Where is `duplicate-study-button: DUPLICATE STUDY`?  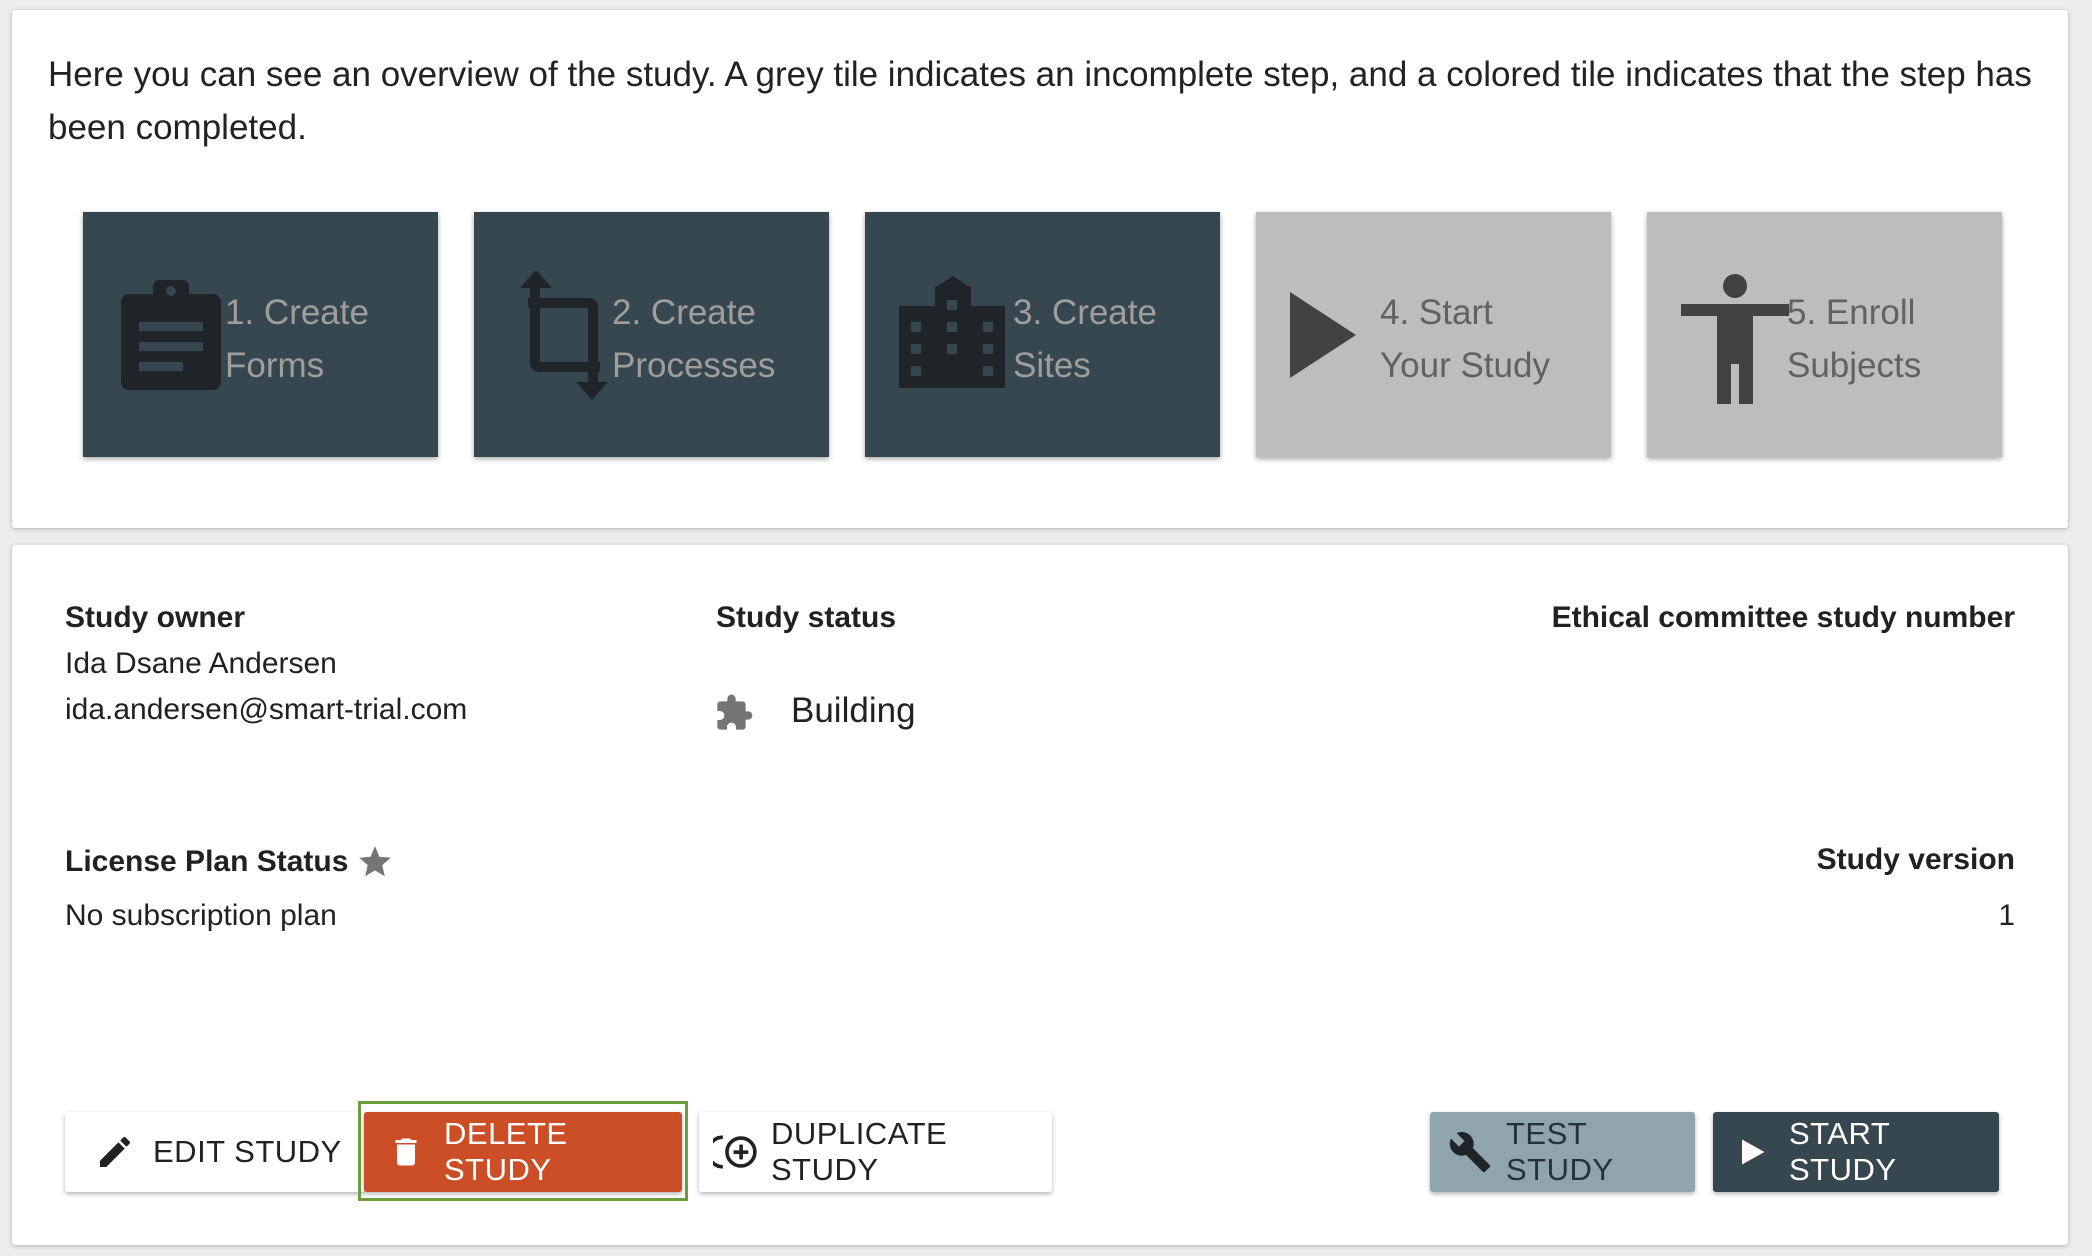 duplicate-study-button: DUPLICATE STUDY is located at coordinates (875, 1152).